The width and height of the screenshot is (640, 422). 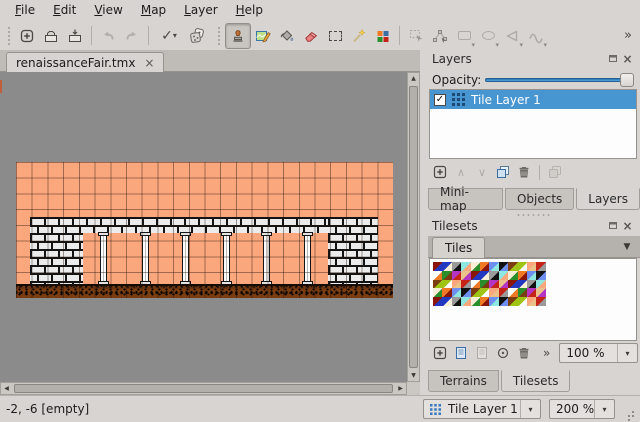 What do you see at coordinates (440, 353) in the screenshot?
I see `new-tileset-button` at bounding box center [440, 353].